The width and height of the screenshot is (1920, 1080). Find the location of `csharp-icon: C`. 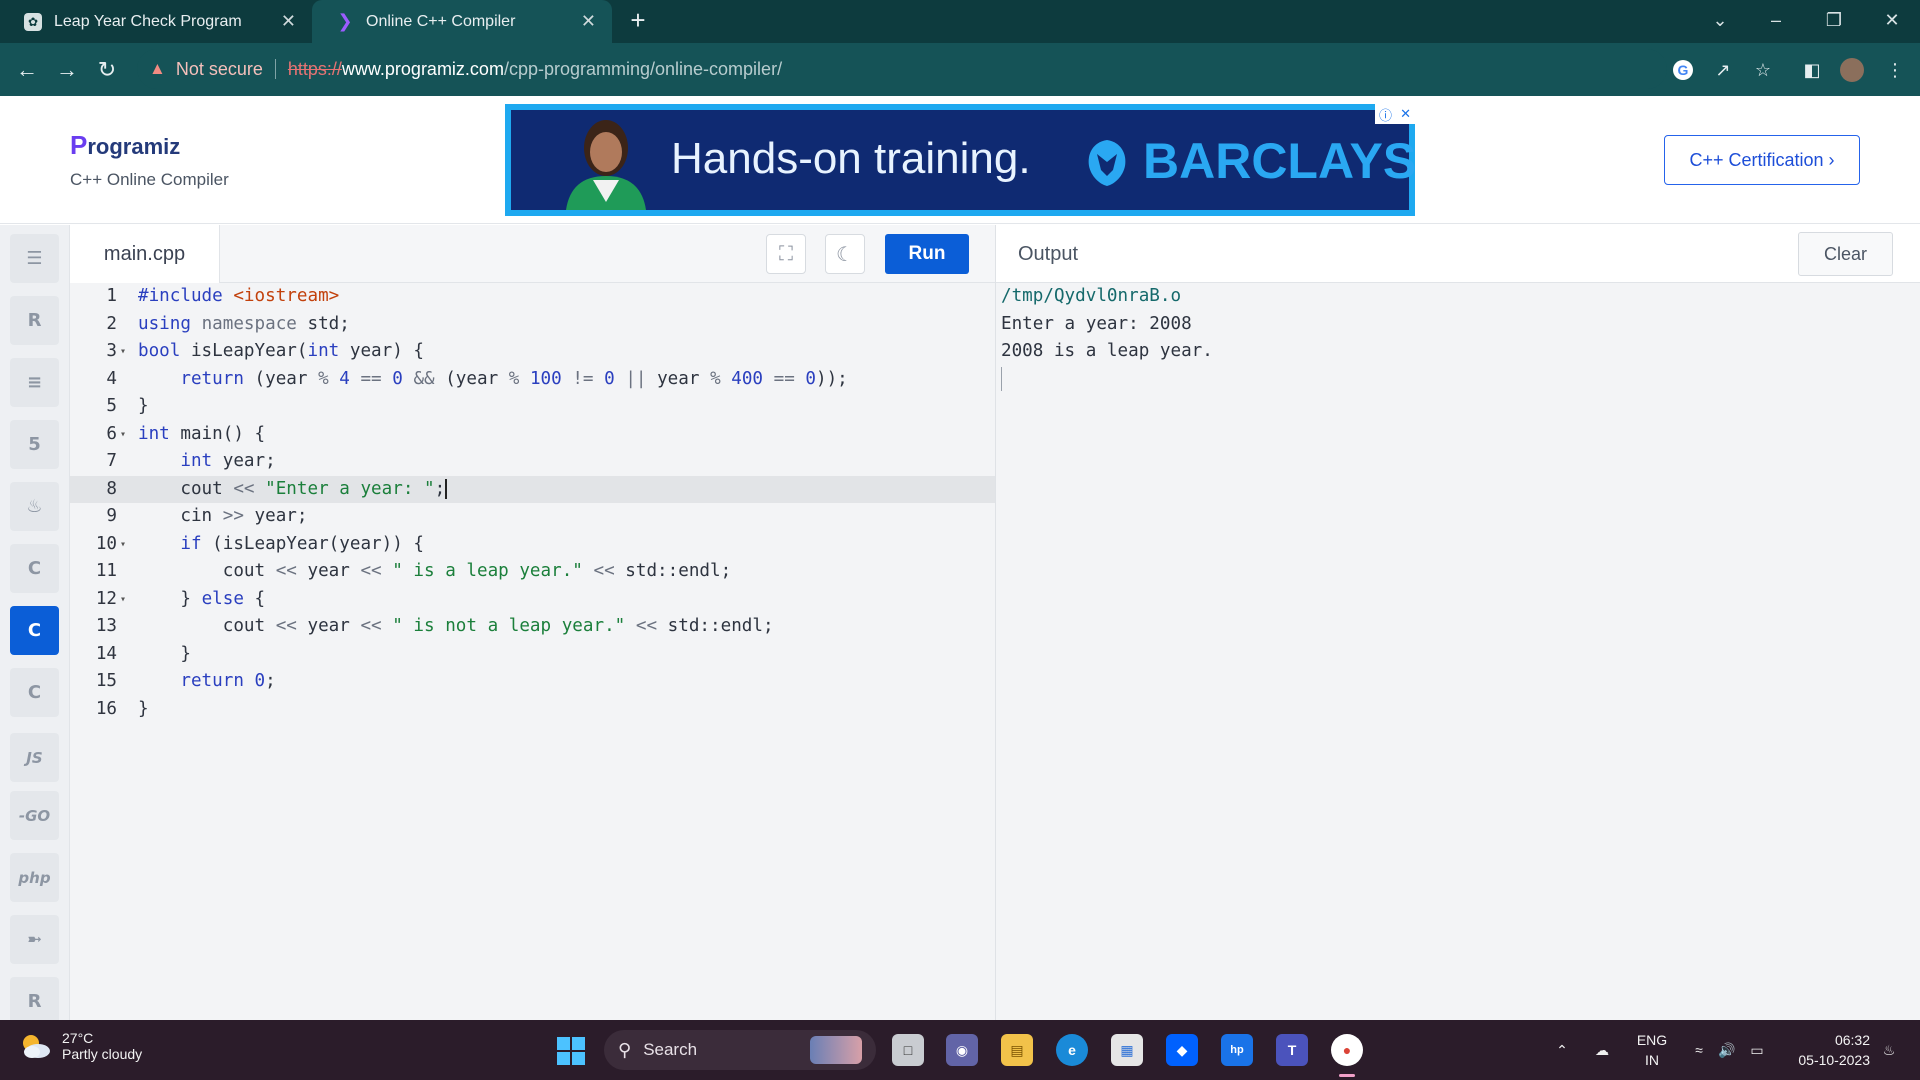

csharp-icon: C is located at coordinates (34, 692).